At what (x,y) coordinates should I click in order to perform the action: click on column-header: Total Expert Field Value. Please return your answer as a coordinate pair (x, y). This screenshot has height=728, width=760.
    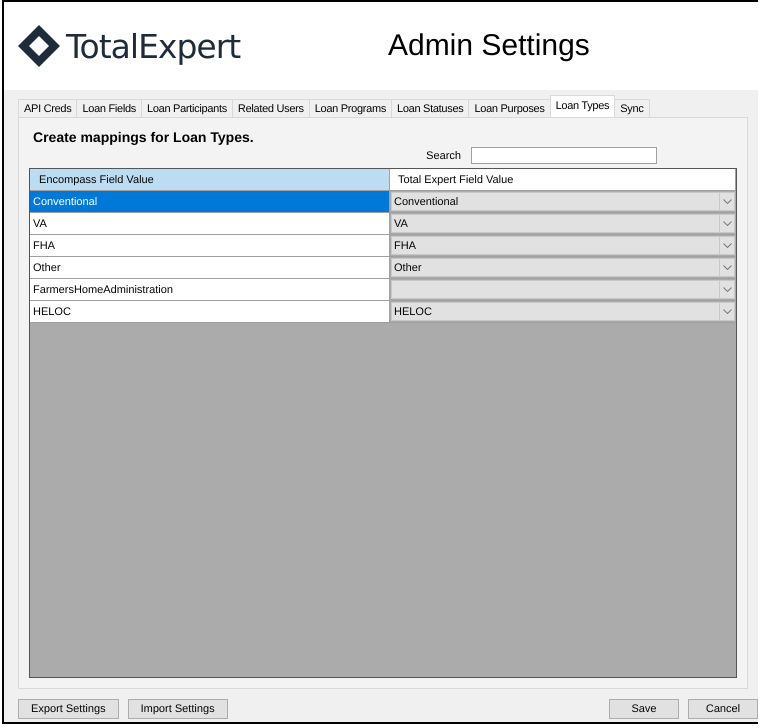
    Looking at the image, I should click on (563, 179).